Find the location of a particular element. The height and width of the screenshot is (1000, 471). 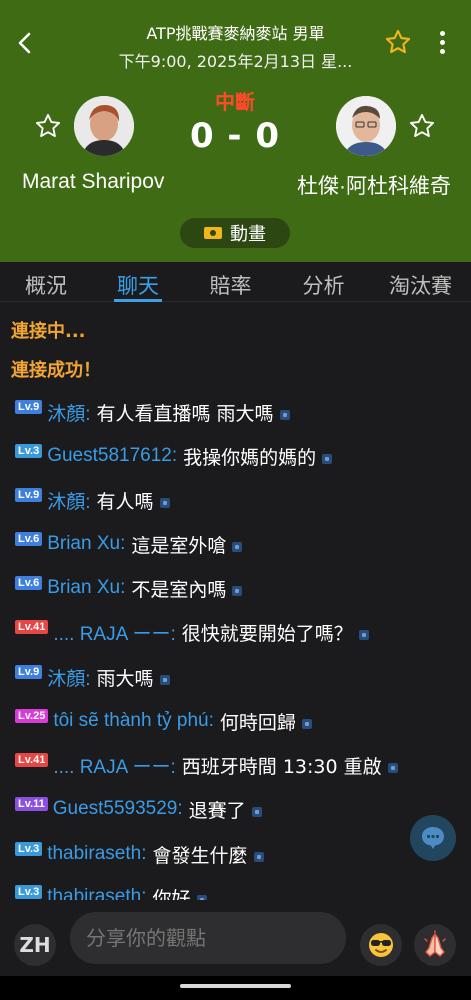

away-player-star-button is located at coordinates (422, 126).